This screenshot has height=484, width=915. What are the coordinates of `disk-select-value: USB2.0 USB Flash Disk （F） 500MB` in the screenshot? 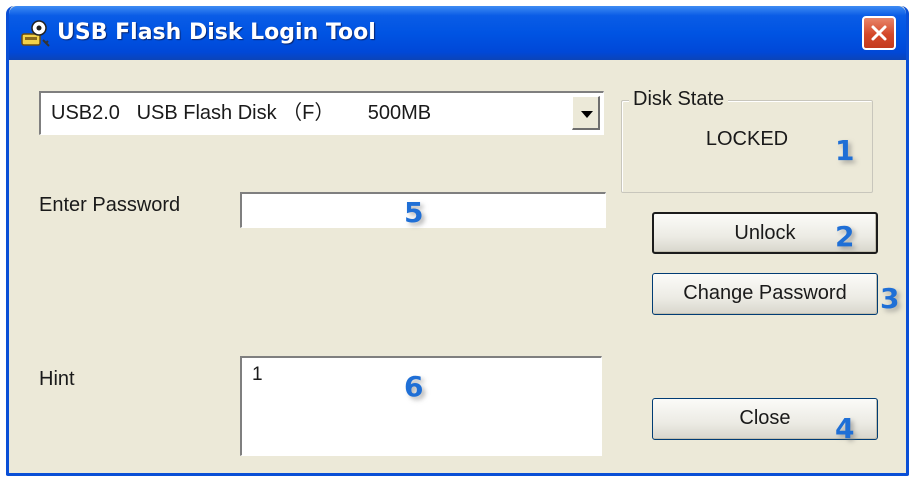 It's located at (241, 113).